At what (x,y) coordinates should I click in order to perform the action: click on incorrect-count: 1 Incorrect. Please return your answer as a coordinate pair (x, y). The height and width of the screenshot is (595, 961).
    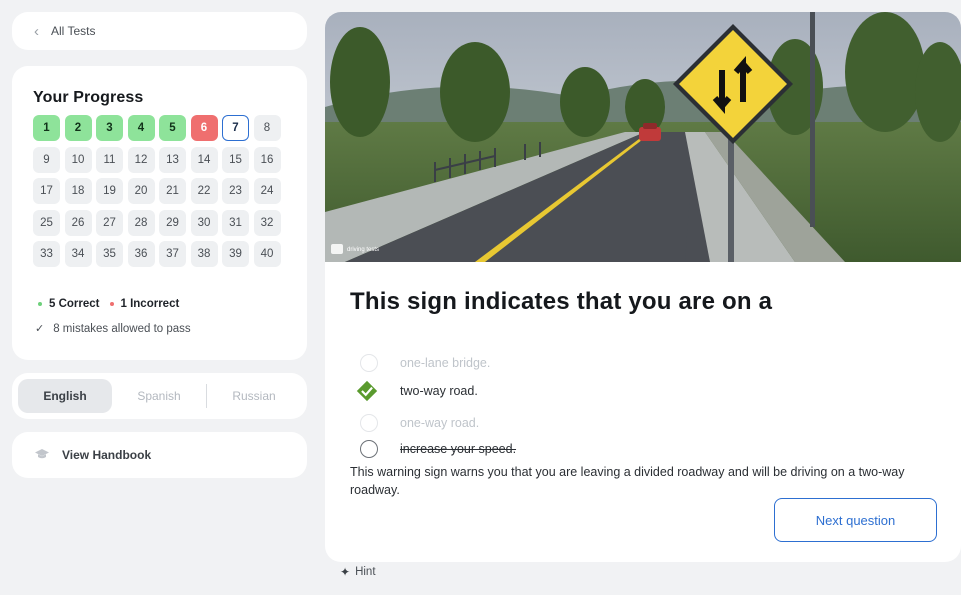
    Looking at the image, I should click on (150, 304).